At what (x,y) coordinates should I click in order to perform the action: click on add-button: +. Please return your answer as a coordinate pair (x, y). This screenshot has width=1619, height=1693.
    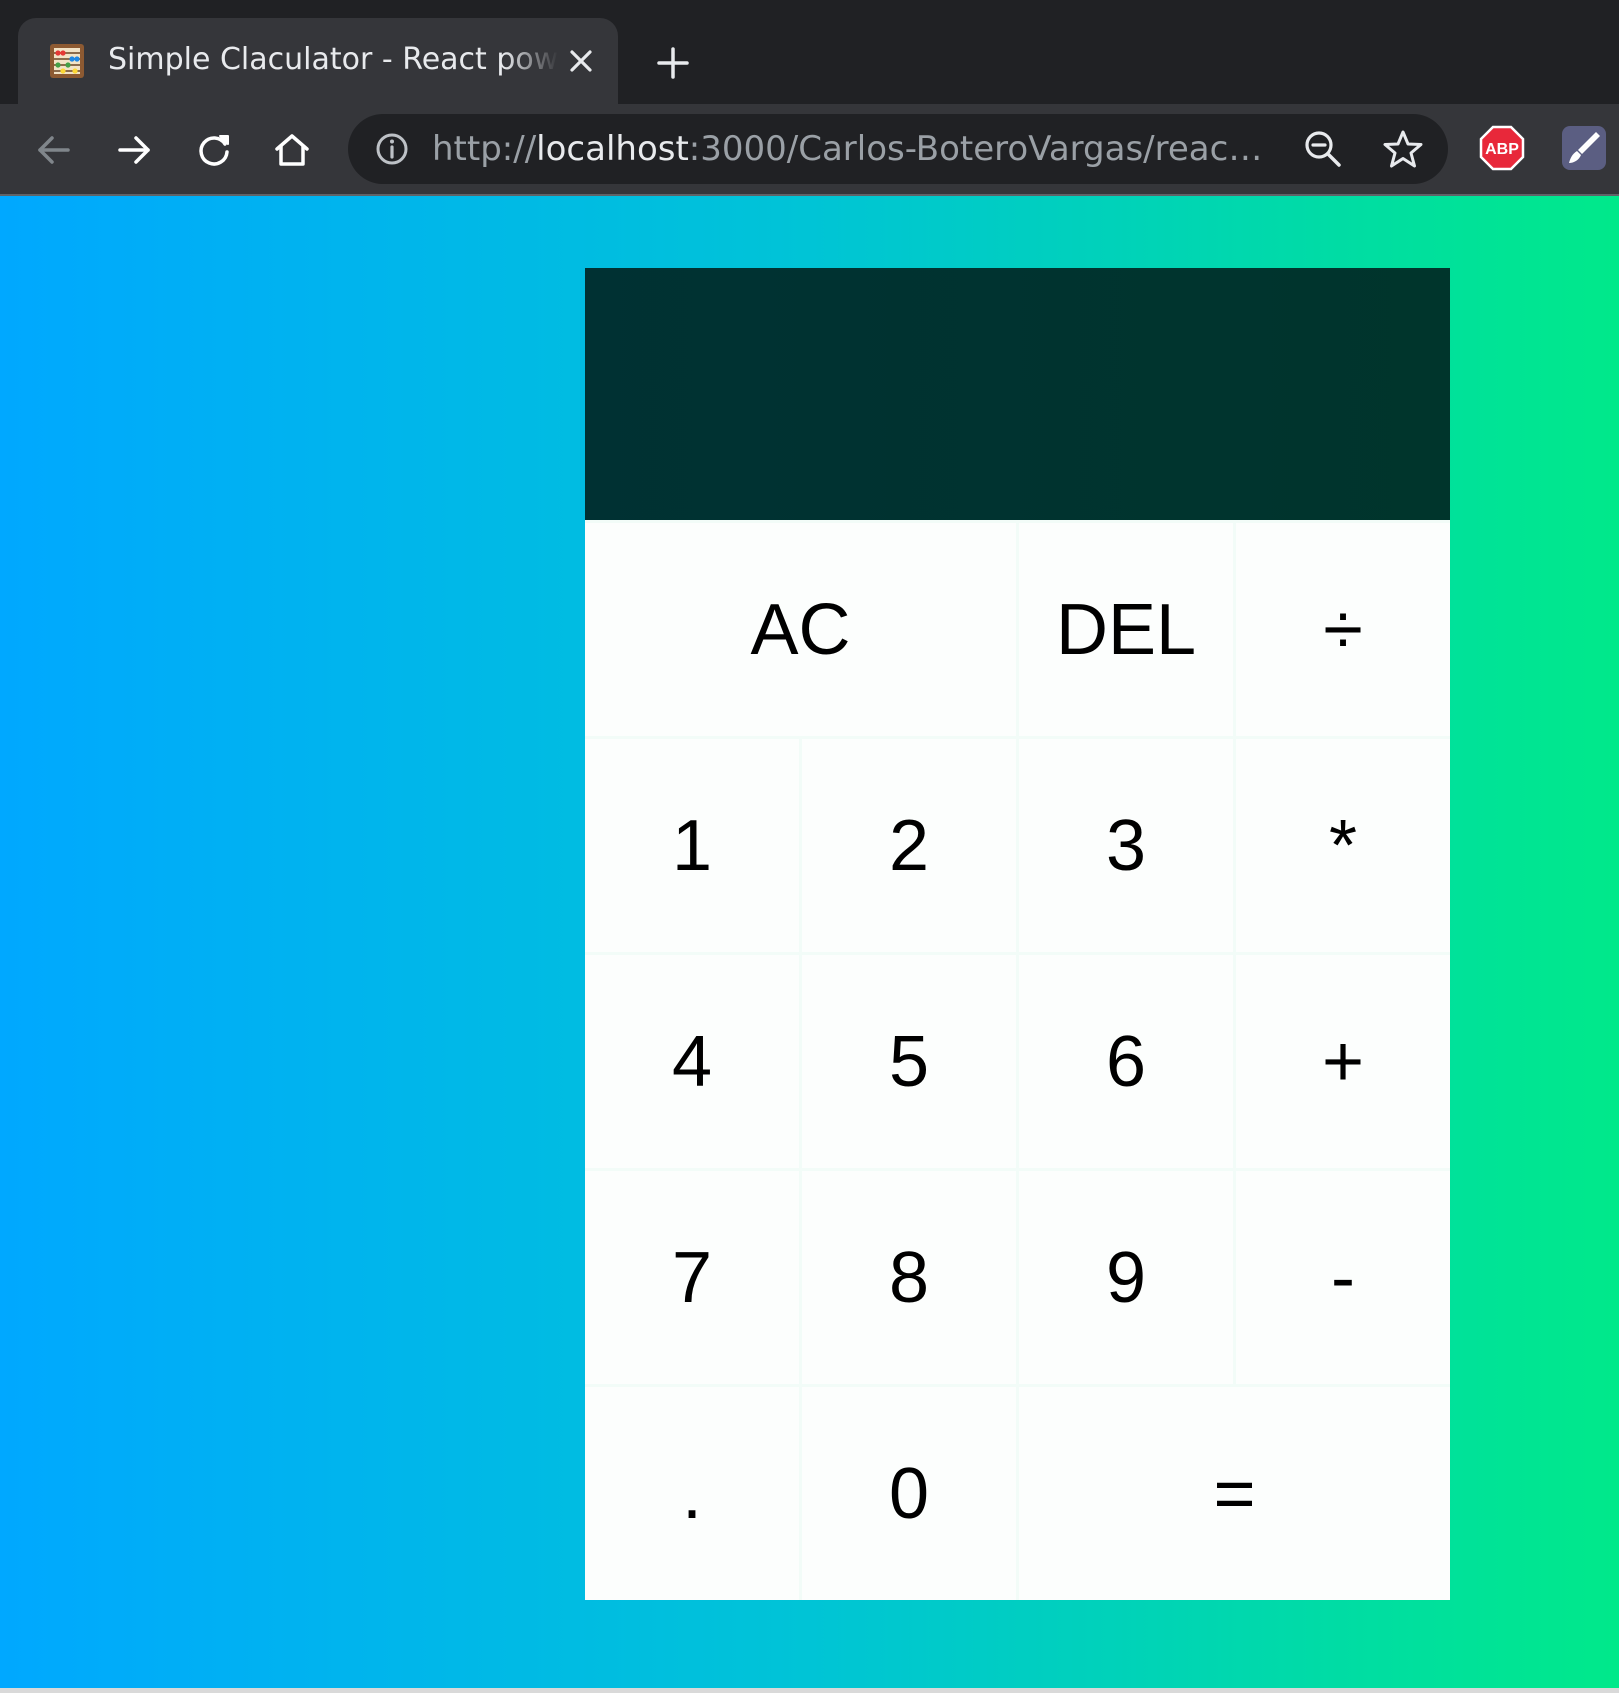
    Looking at the image, I should click on (1343, 1061).